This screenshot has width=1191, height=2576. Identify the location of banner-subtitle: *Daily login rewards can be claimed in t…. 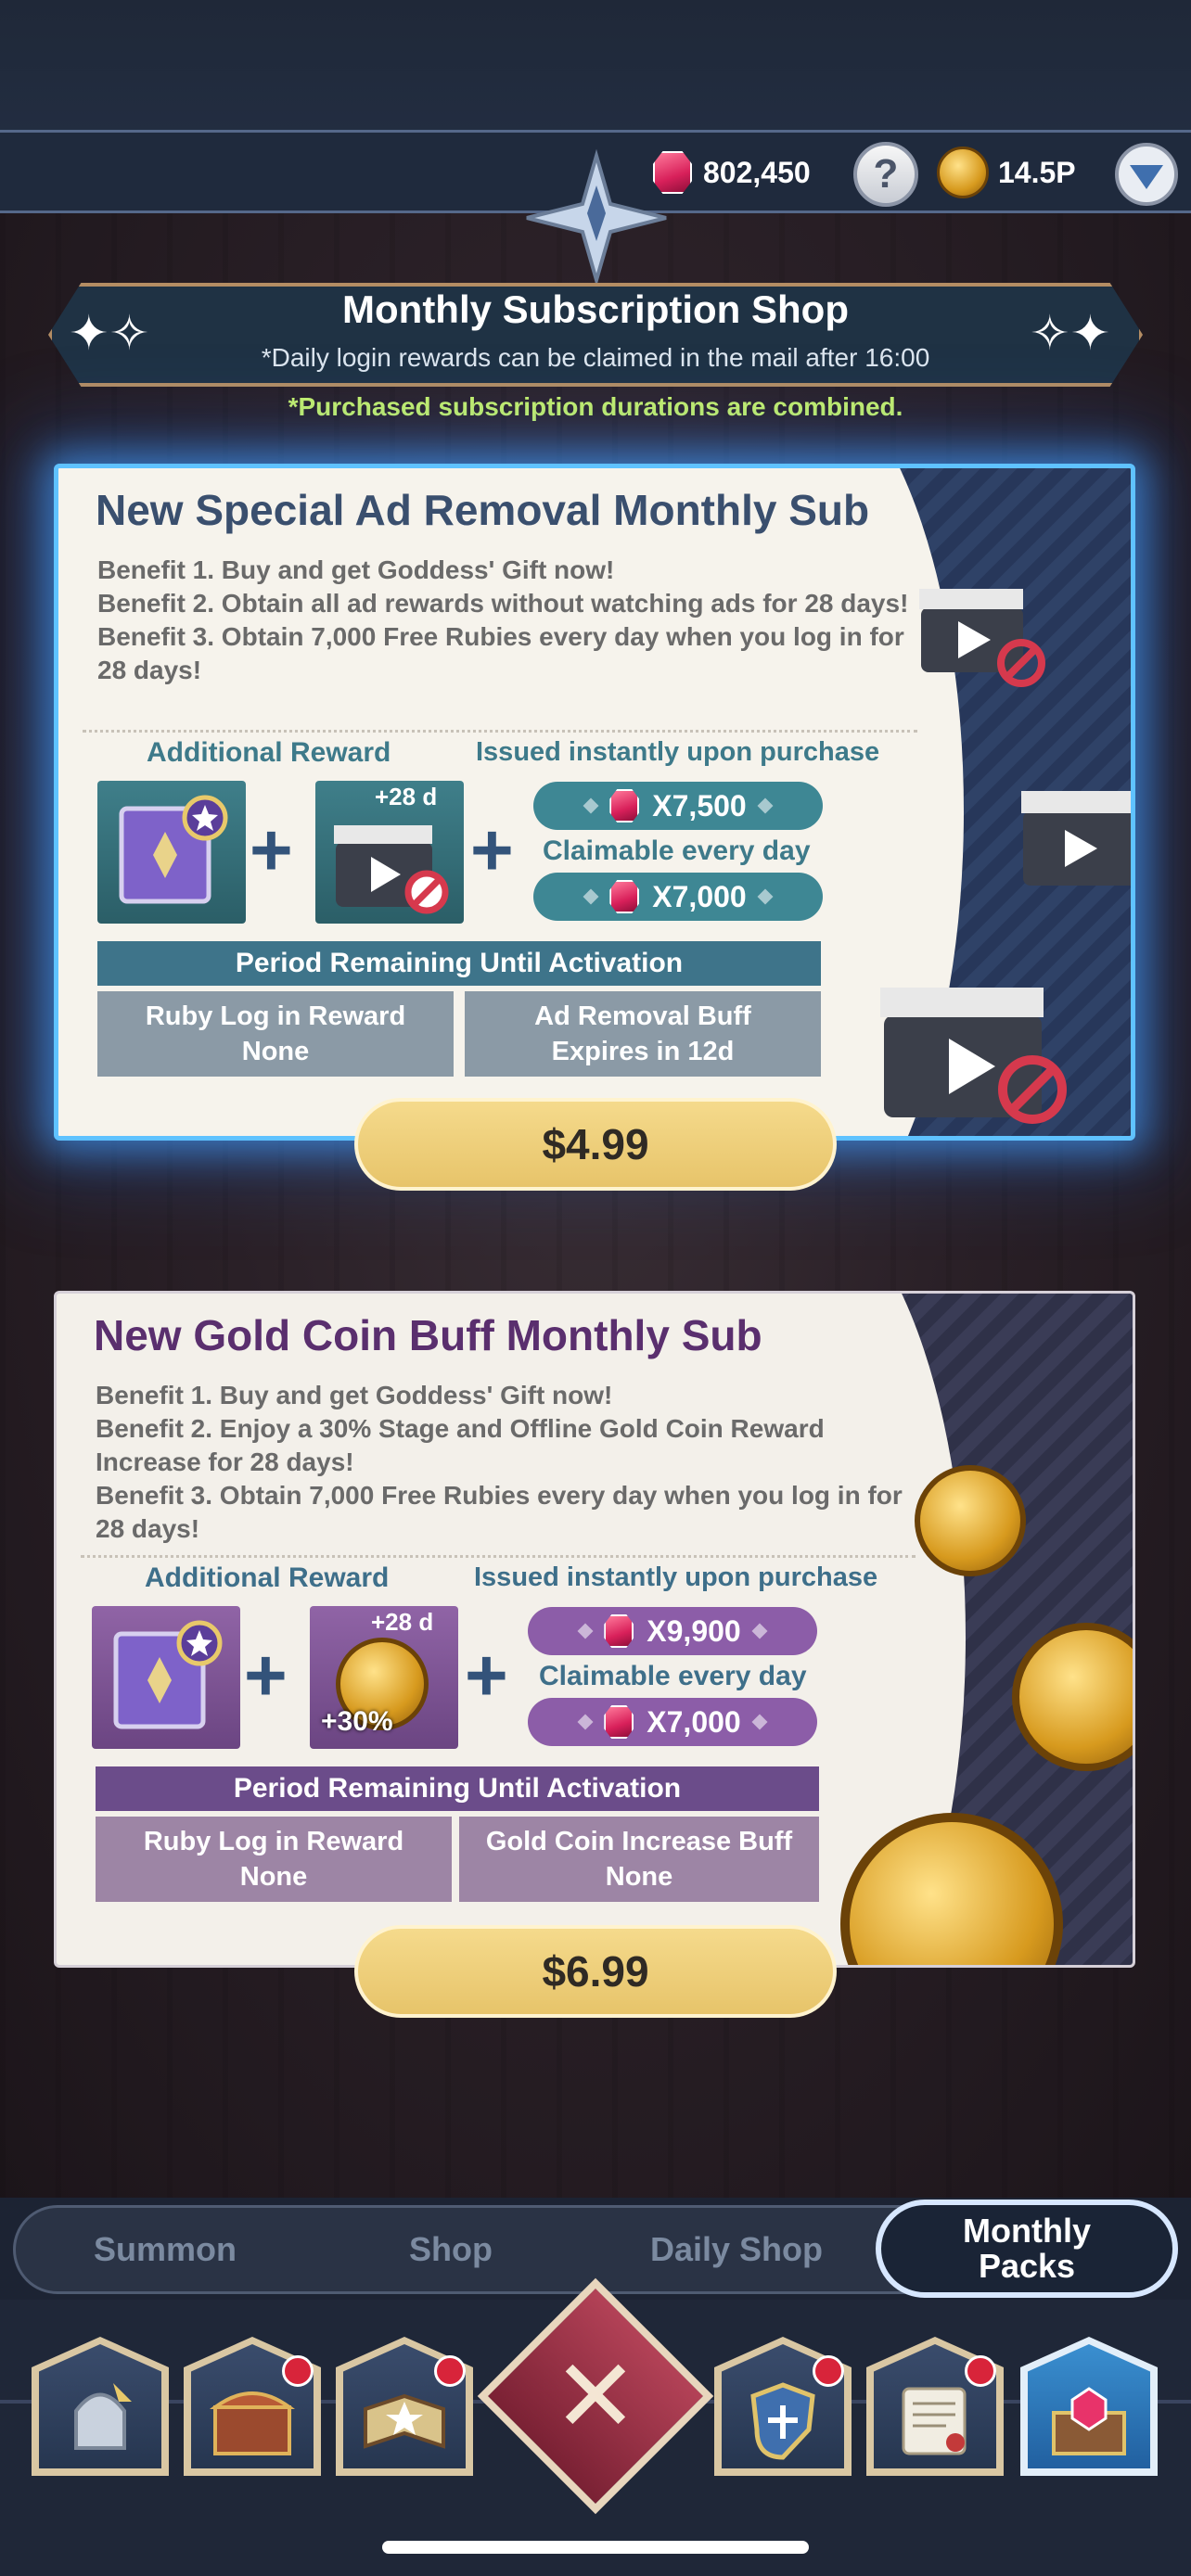
(595, 358).